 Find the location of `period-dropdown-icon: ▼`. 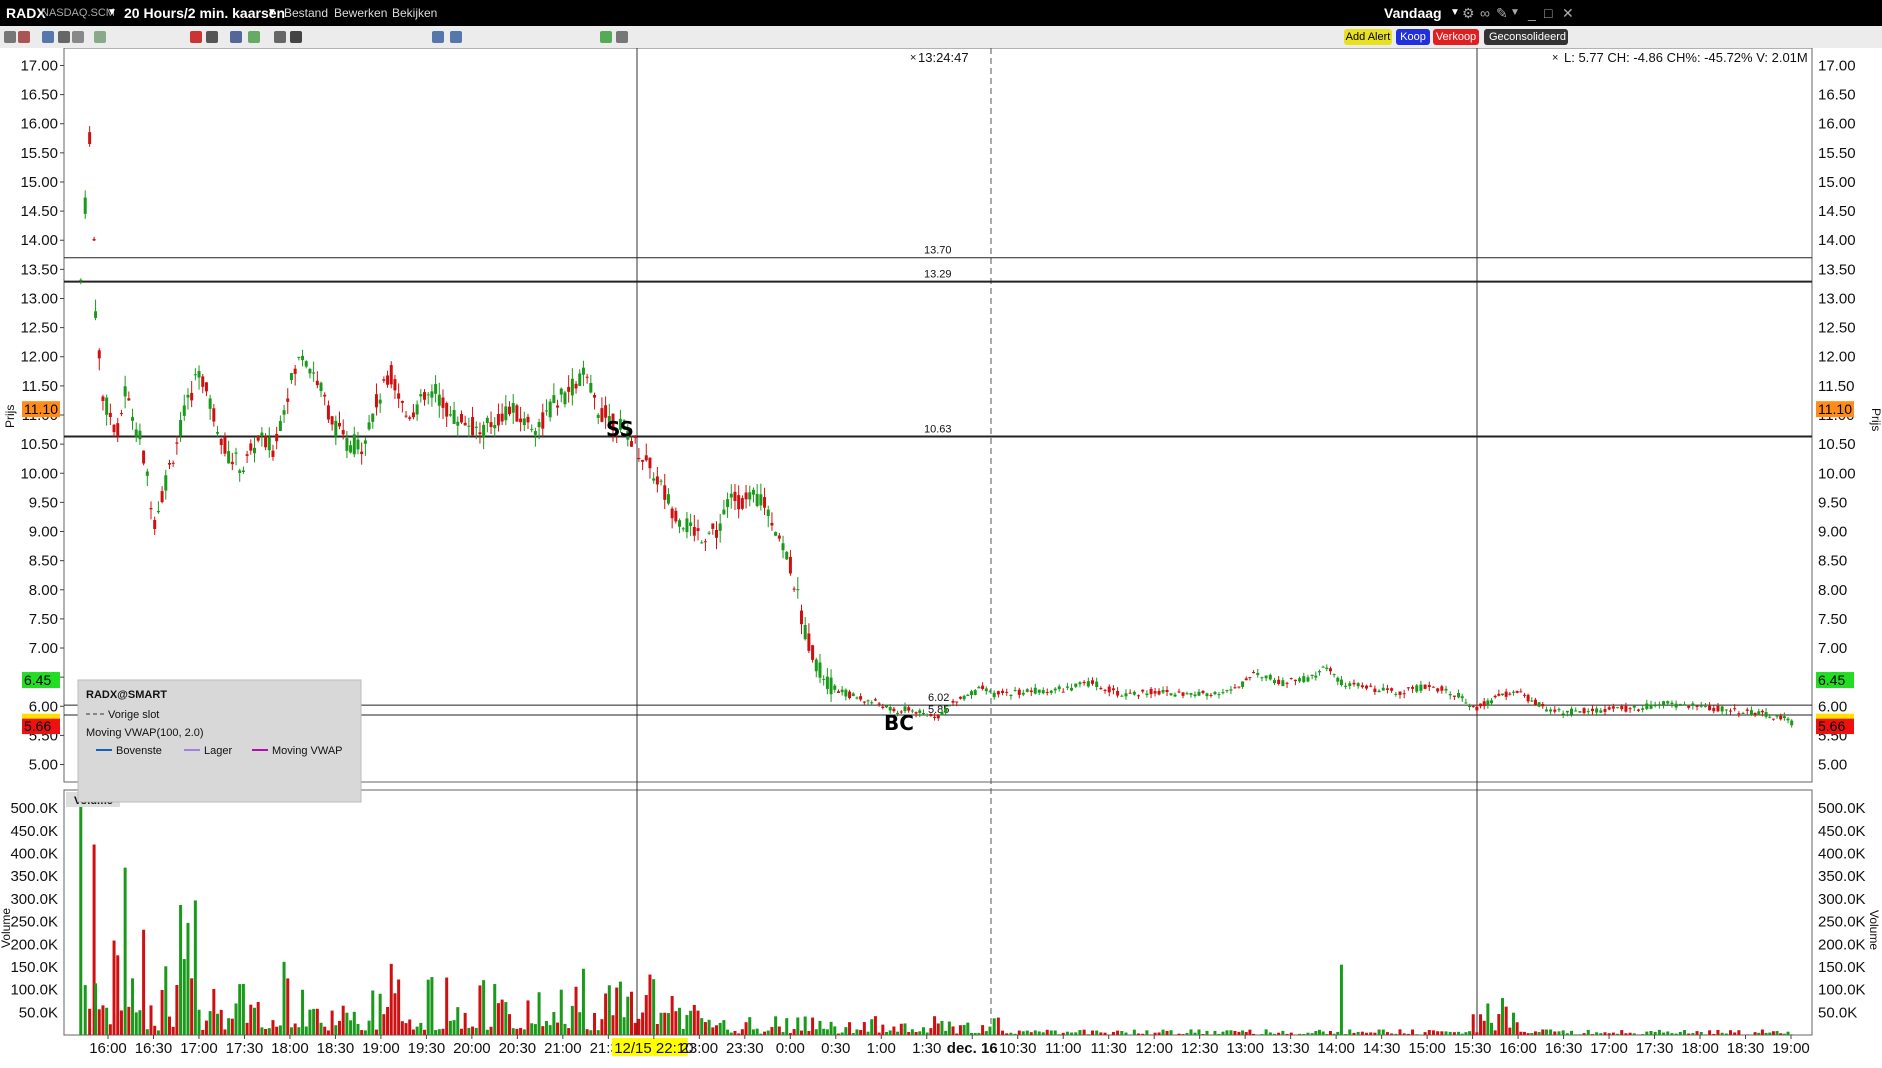

period-dropdown-icon: ▼ is located at coordinates (272, 12).